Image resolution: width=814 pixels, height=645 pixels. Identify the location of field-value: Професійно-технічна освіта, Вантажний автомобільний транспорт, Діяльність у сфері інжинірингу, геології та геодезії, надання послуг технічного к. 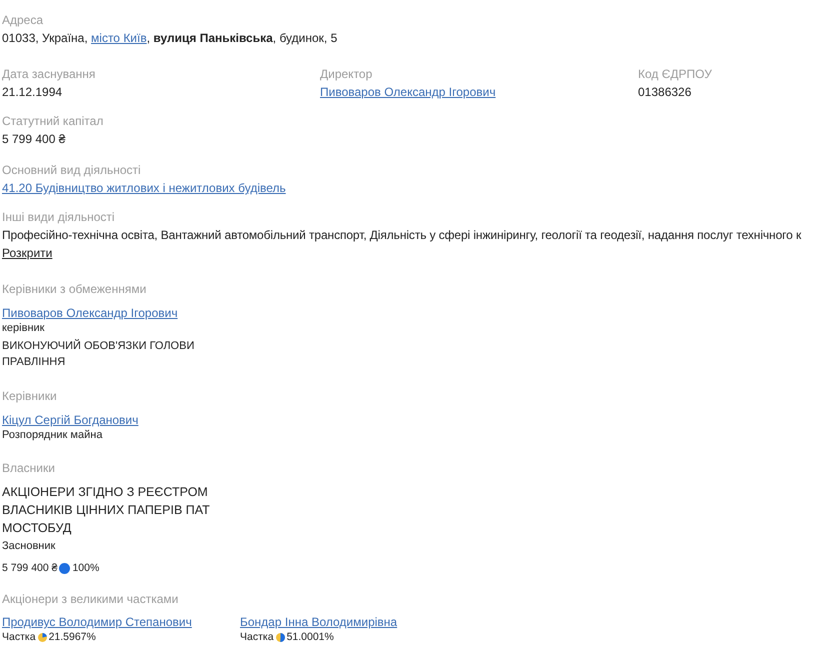
(402, 235).